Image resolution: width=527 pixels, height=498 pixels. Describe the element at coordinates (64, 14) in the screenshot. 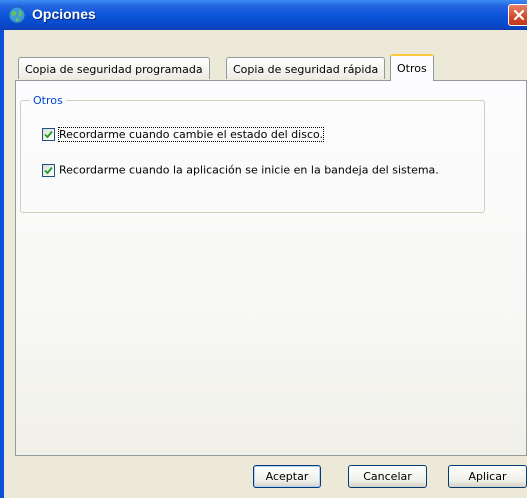

I see `window-title: Opciones` at that location.